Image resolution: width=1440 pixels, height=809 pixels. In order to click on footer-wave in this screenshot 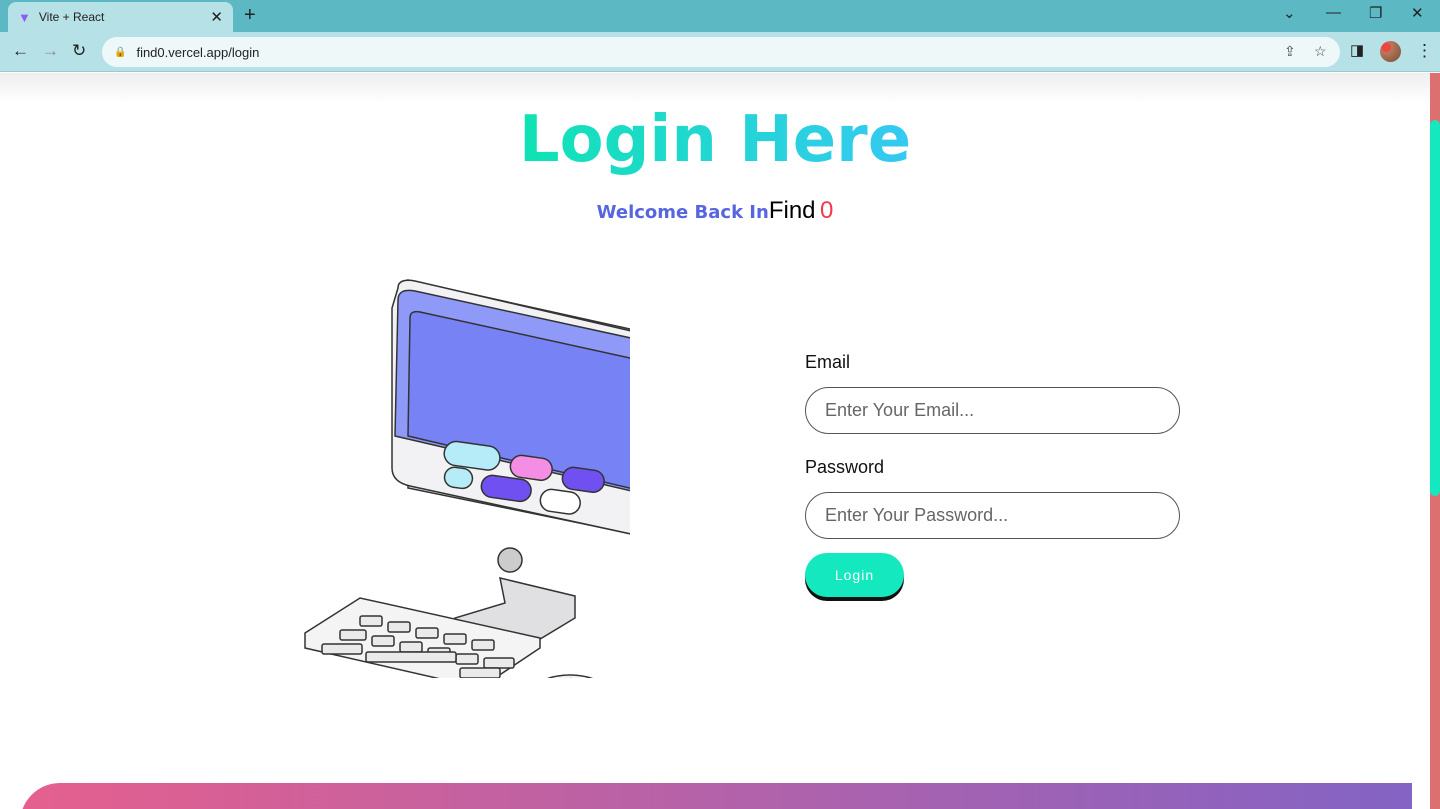, I will do `click(716, 796)`.